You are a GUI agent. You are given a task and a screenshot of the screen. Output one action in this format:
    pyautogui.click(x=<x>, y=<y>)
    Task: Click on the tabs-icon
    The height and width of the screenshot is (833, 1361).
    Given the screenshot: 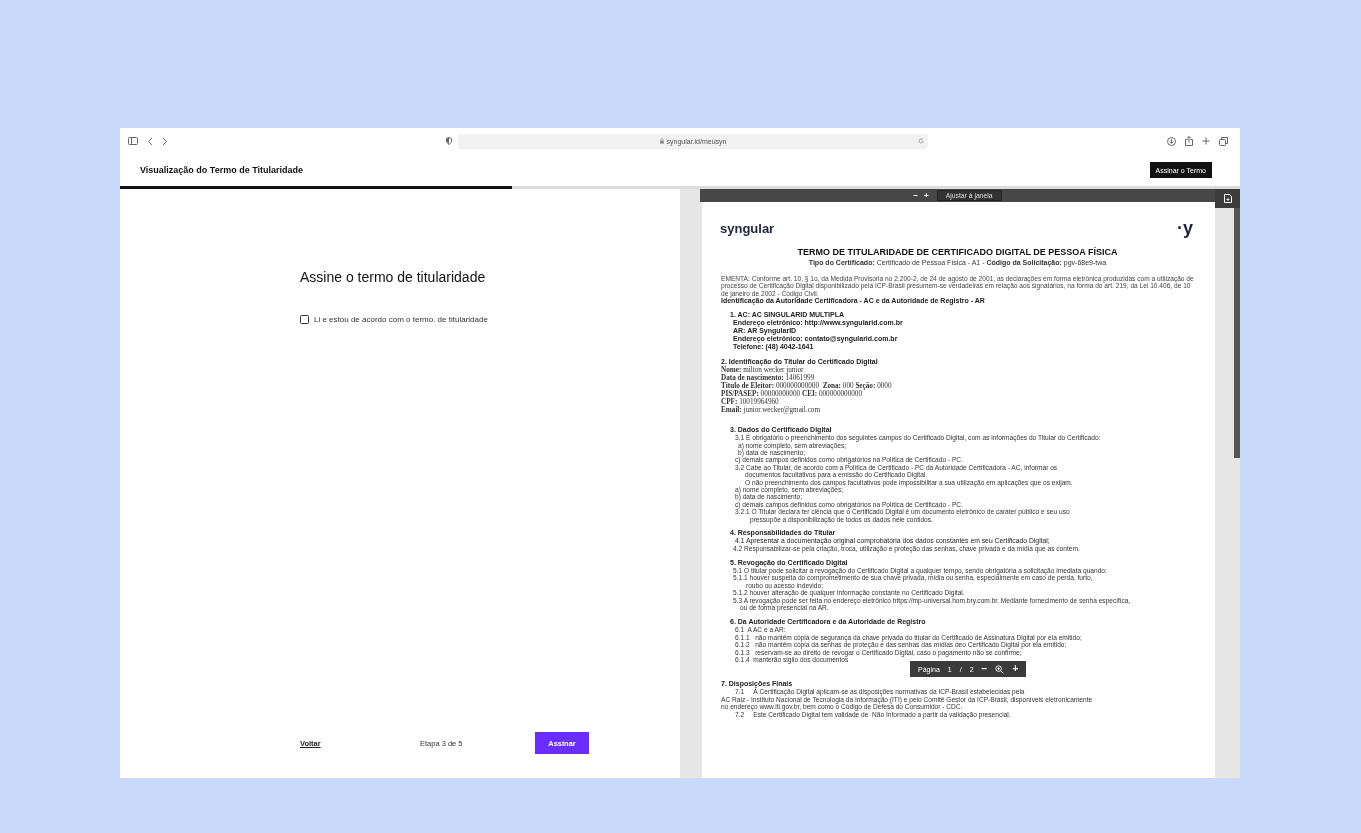 What is the action you would take?
    pyautogui.click(x=1223, y=141)
    